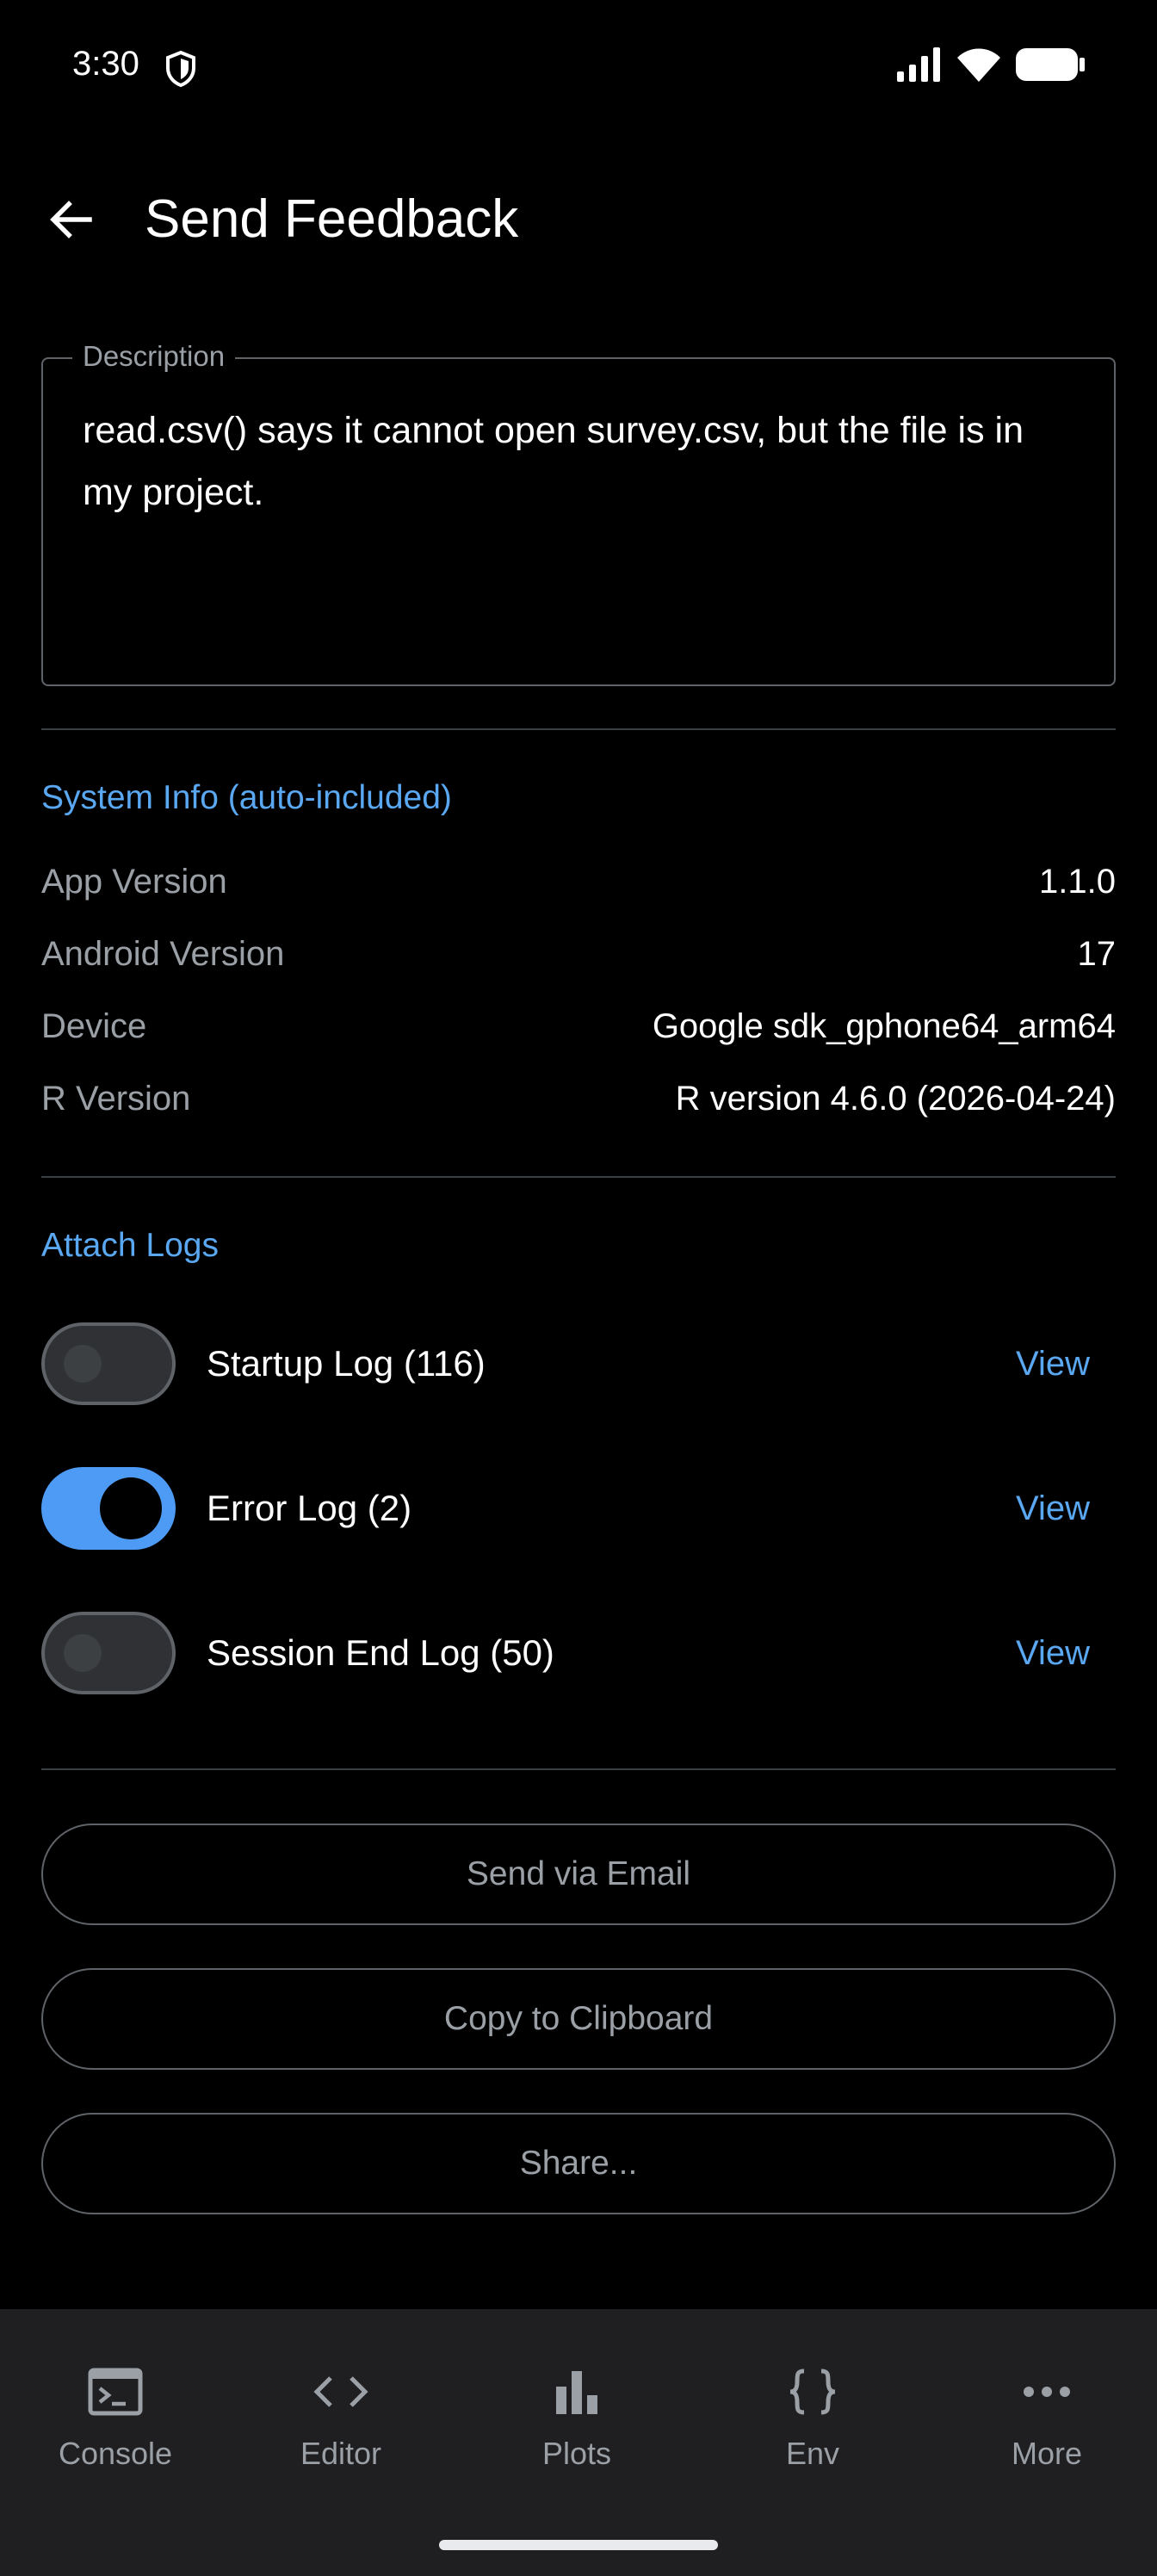 The image size is (1157, 2576). I want to click on bottom-navigation: Console Editor Plots Env More, so click(579, 2442).